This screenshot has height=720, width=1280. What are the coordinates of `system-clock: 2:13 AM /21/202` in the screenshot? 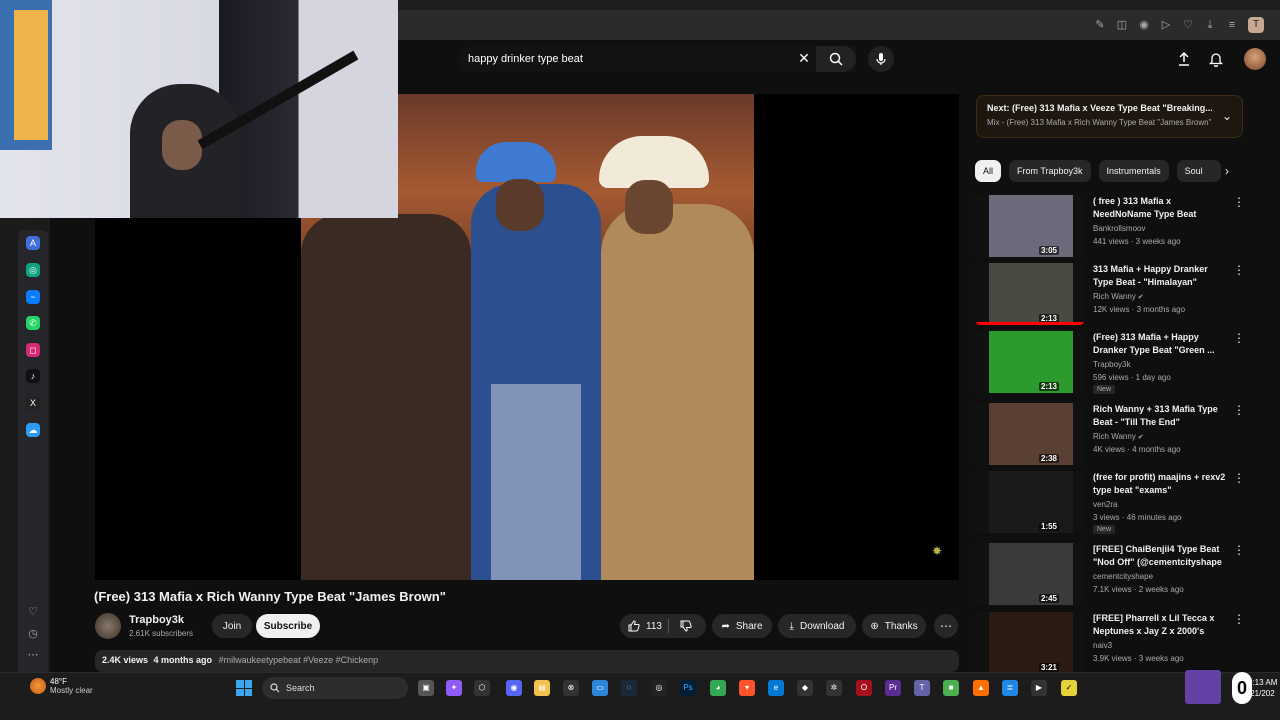 It's located at (1262, 688).